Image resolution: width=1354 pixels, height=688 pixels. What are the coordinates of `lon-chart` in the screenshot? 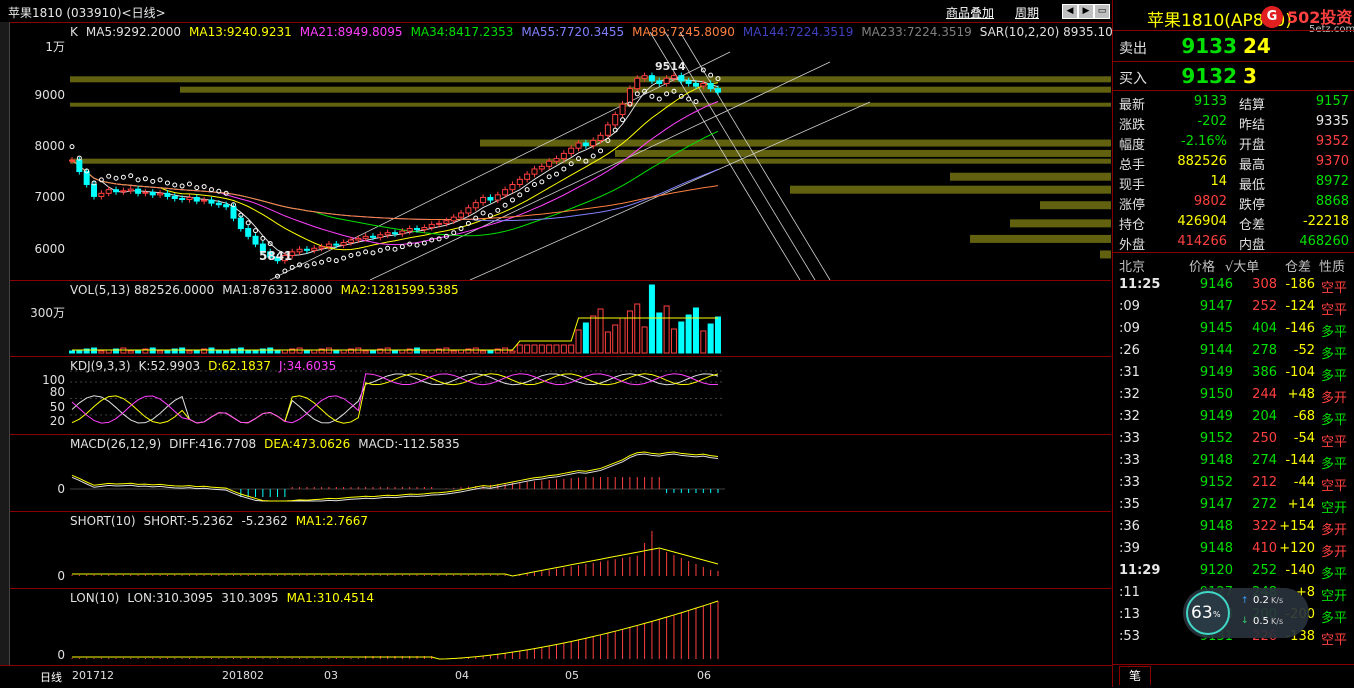 It's located at (560, 626).